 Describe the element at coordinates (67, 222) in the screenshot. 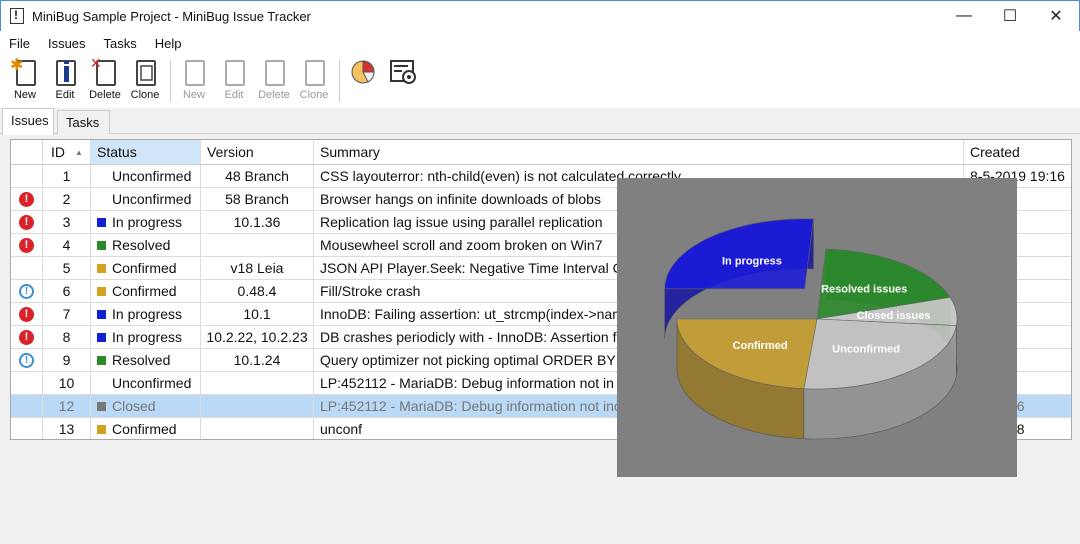

I see `cell-id: 3` at that location.